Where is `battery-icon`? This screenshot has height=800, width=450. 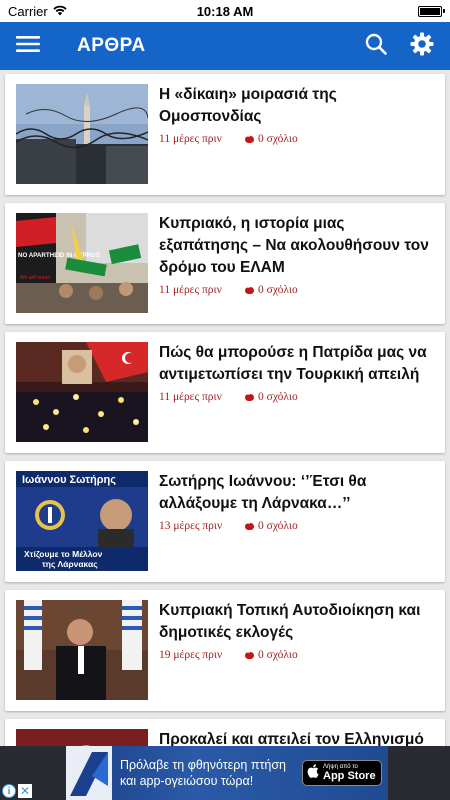
battery-icon is located at coordinates (431, 11).